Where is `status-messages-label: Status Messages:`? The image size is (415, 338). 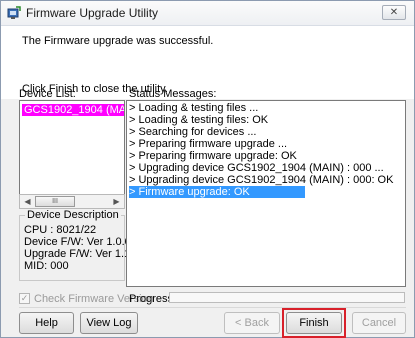
status-messages-label: Status Messages: is located at coordinates (173, 94).